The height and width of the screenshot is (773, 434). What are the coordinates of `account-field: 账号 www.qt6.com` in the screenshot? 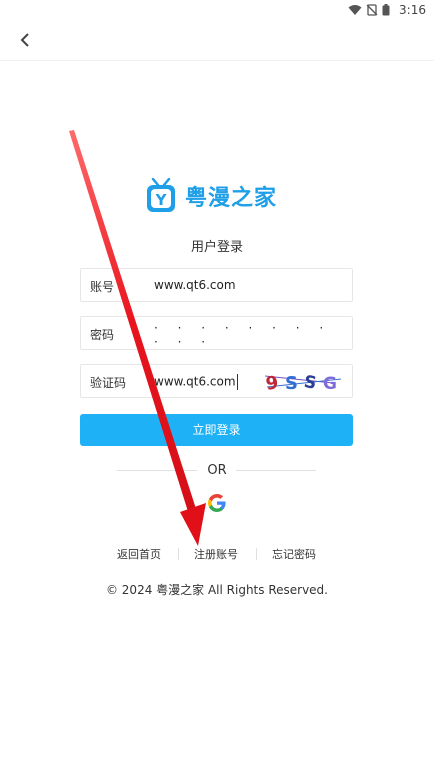 It's located at (216, 285).